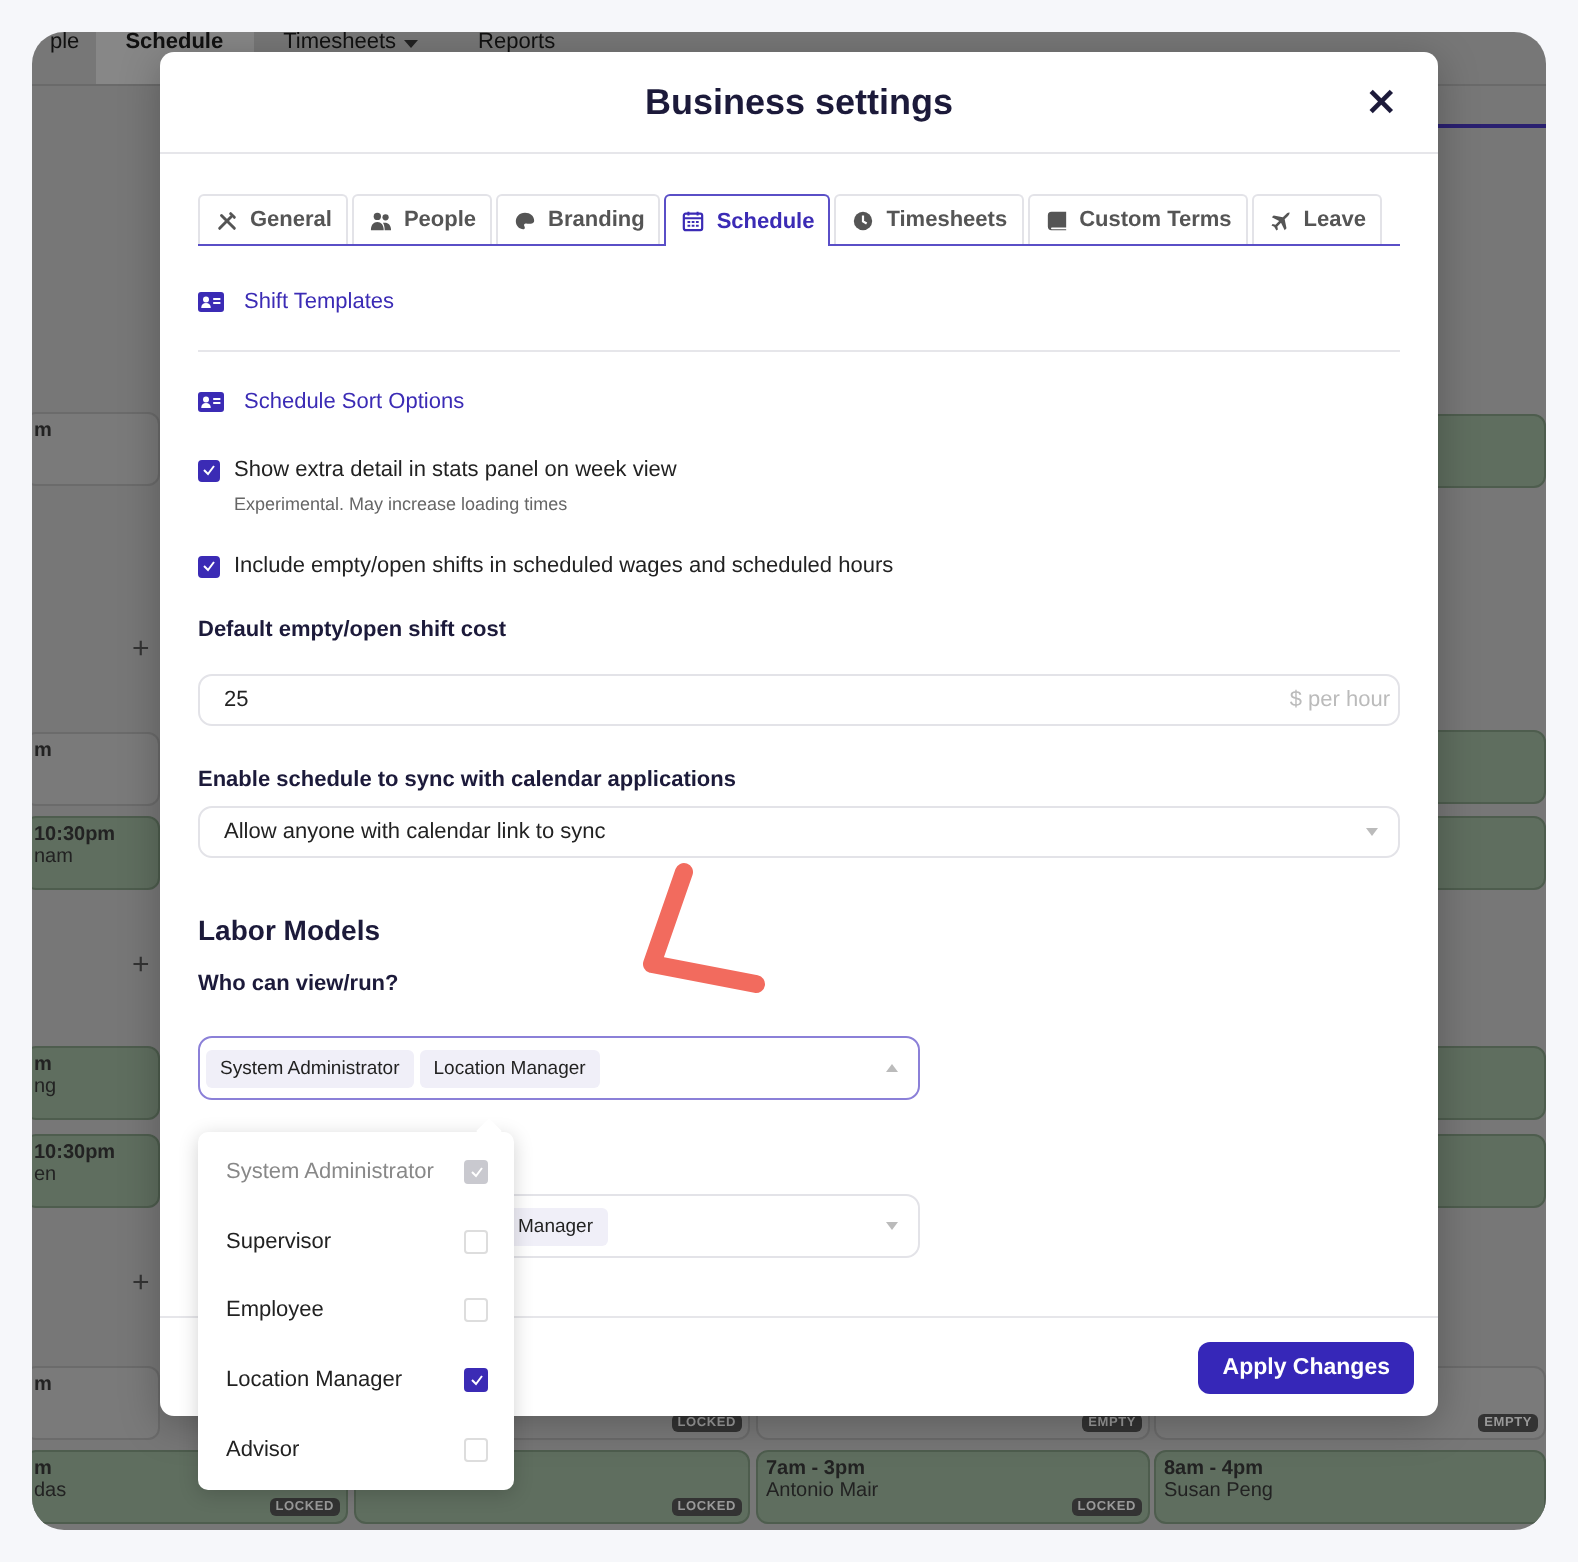  I want to click on shift-employee: nam, so click(53, 857).